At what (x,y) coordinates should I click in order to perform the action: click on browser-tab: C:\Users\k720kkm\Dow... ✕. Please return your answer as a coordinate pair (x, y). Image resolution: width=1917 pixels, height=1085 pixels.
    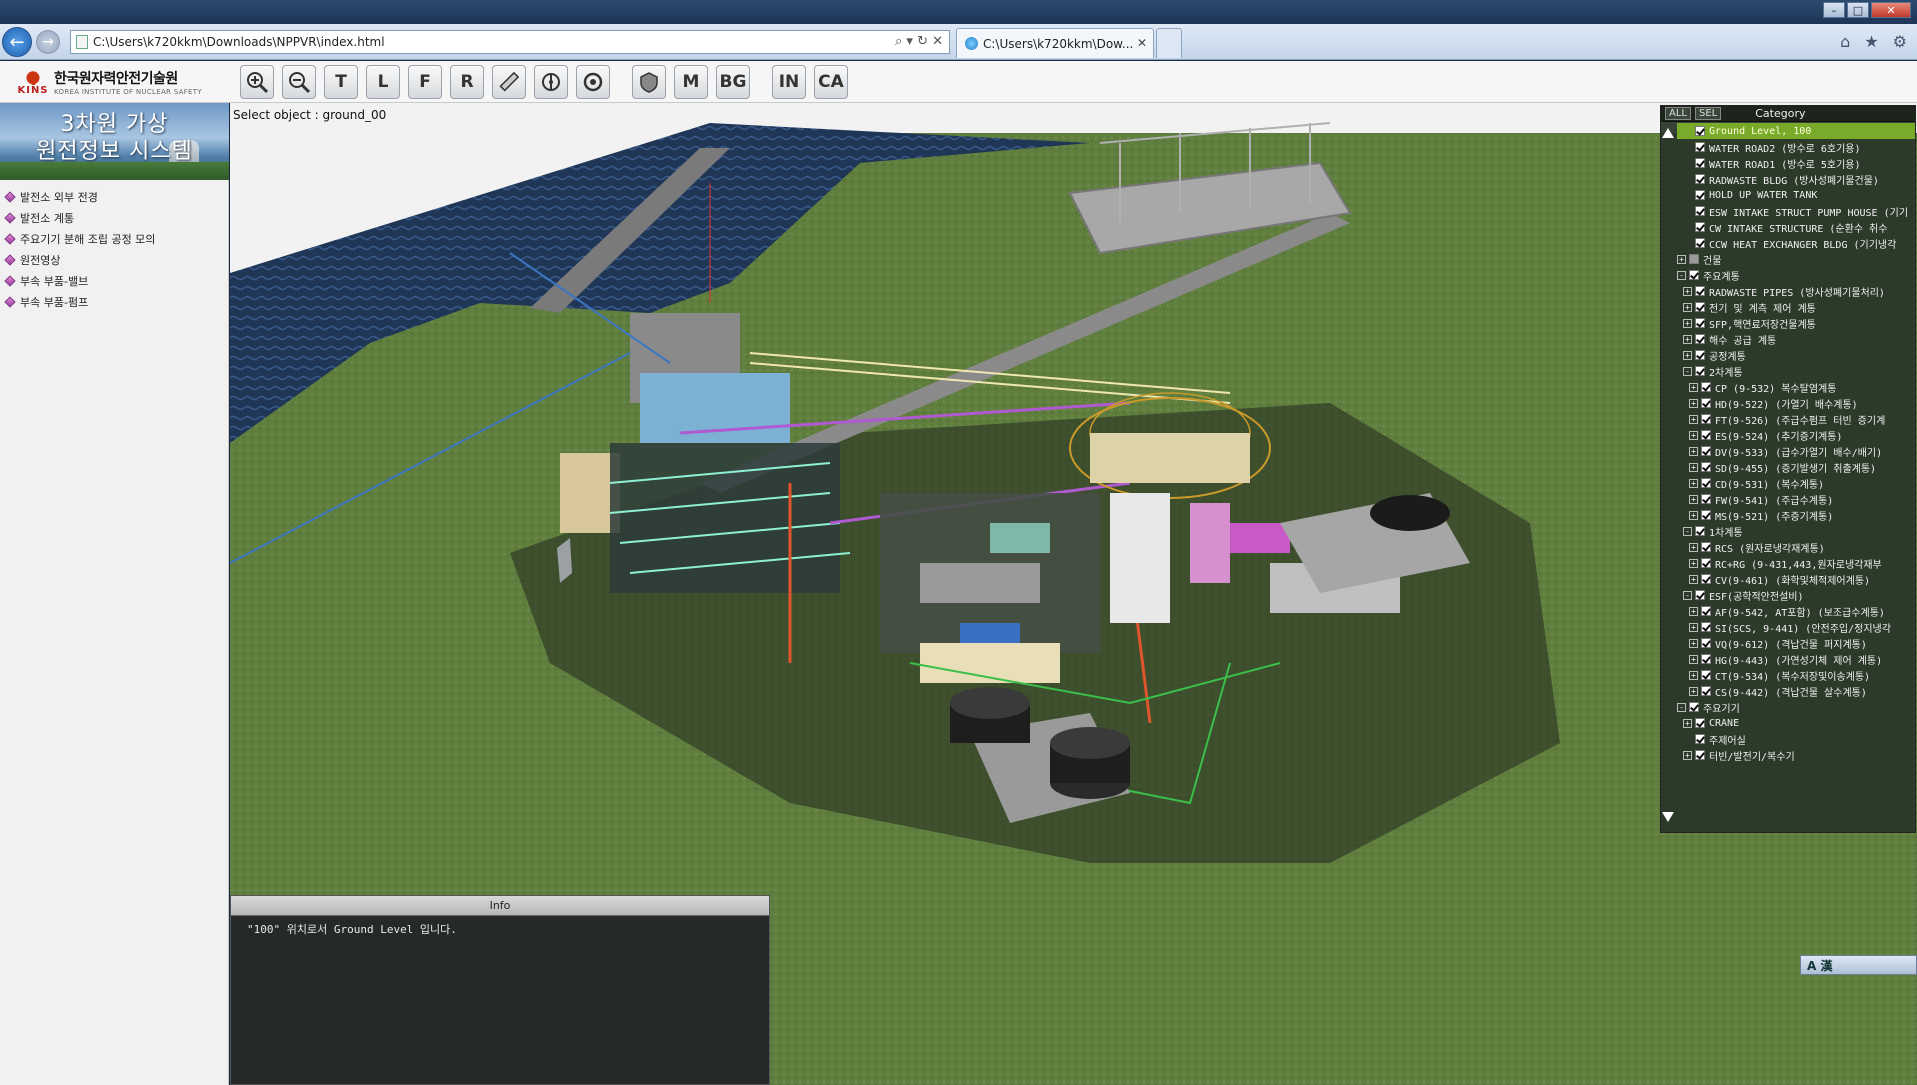
    Looking at the image, I should click on (1055, 43).